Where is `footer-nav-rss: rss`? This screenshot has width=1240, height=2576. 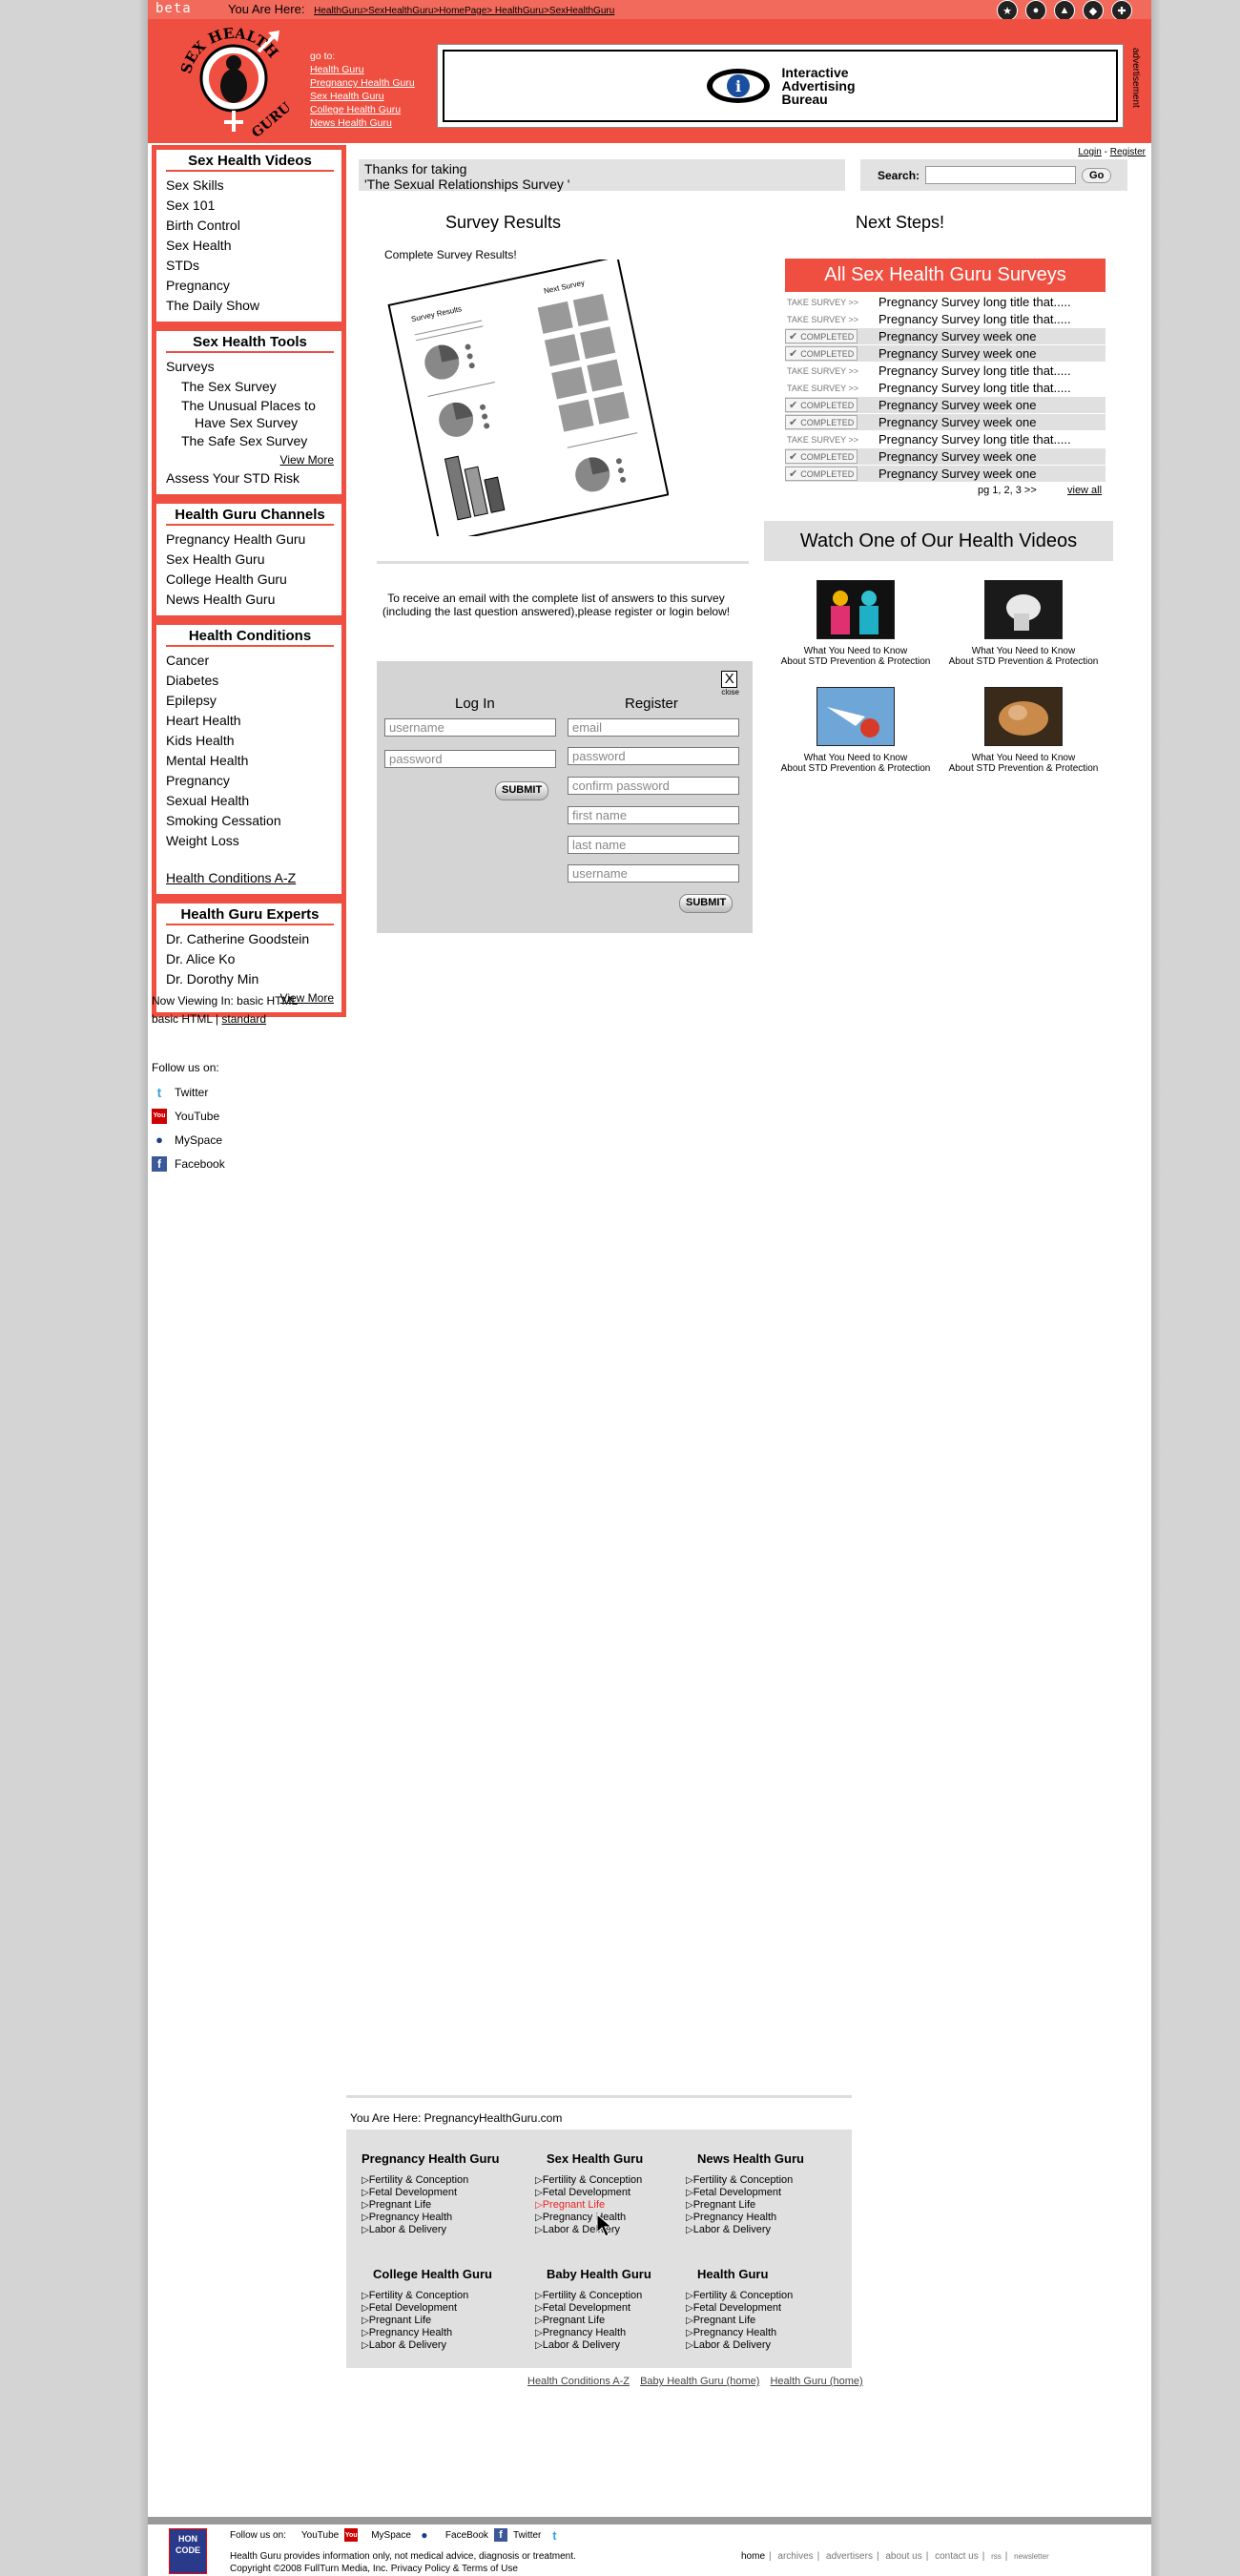
footer-nav-rss: rss is located at coordinates (997, 2556).